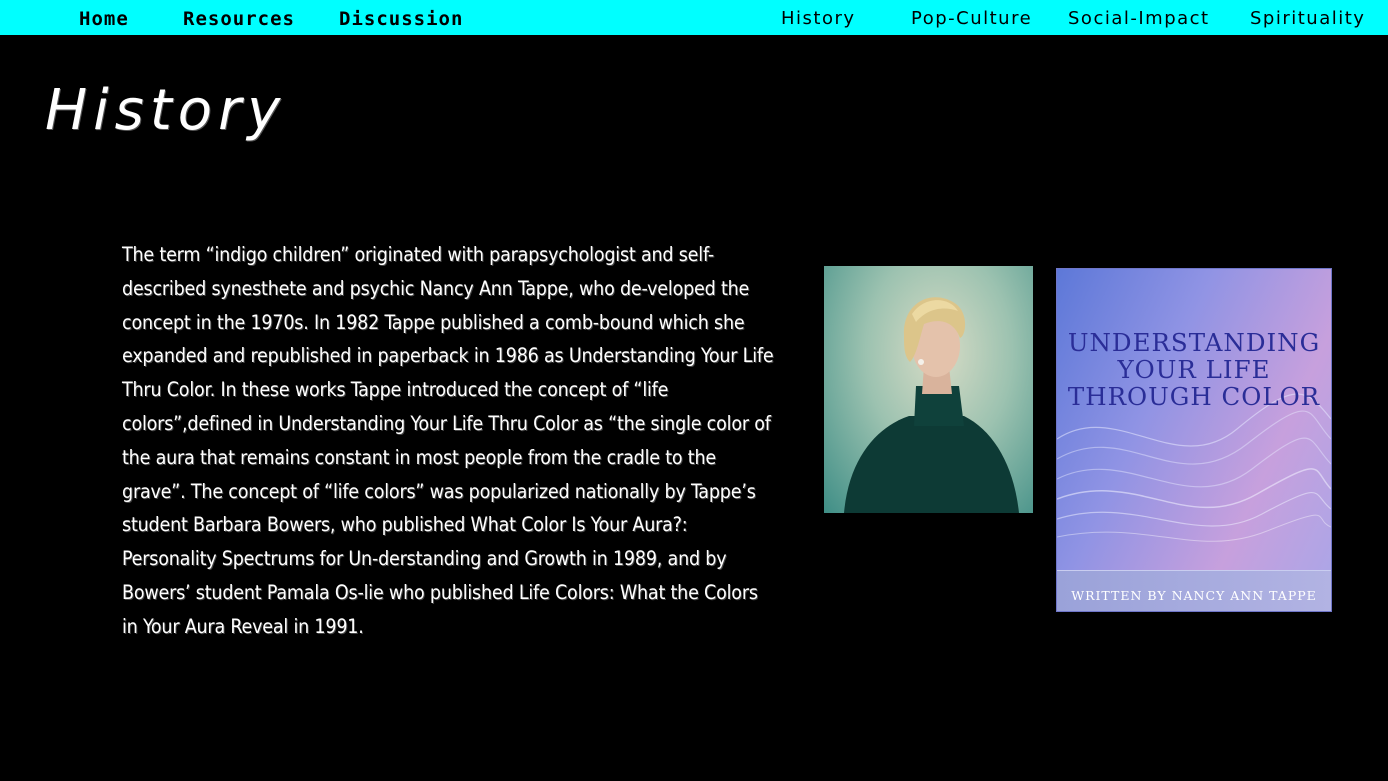  I want to click on book-title-line: THROUGH COLOR, so click(1194, 396).